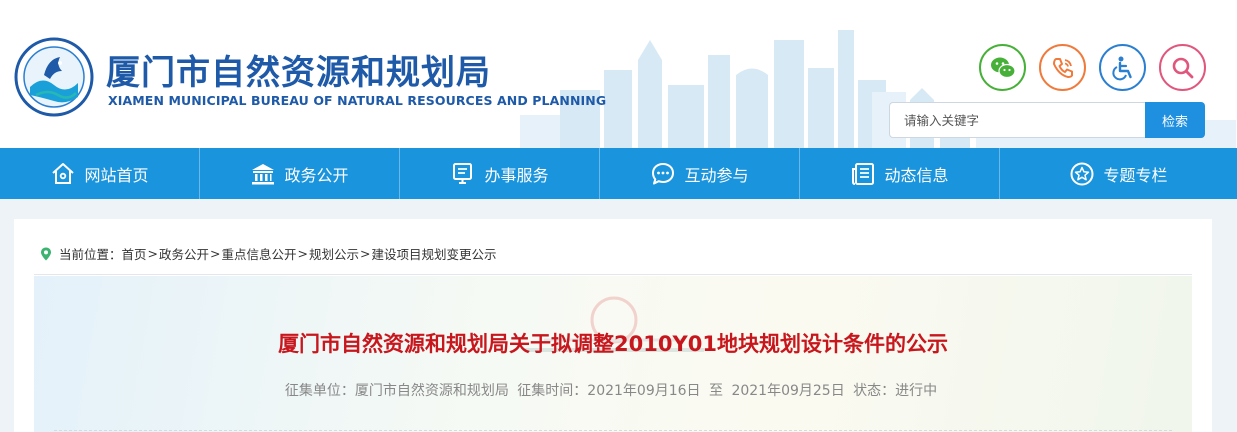 This screenshot has width=1237, height=432. What do you see at coordinates (916, 175) in the screenshot?
I see `nav-item-label: 动态信息` at bounding box center [916, 175].